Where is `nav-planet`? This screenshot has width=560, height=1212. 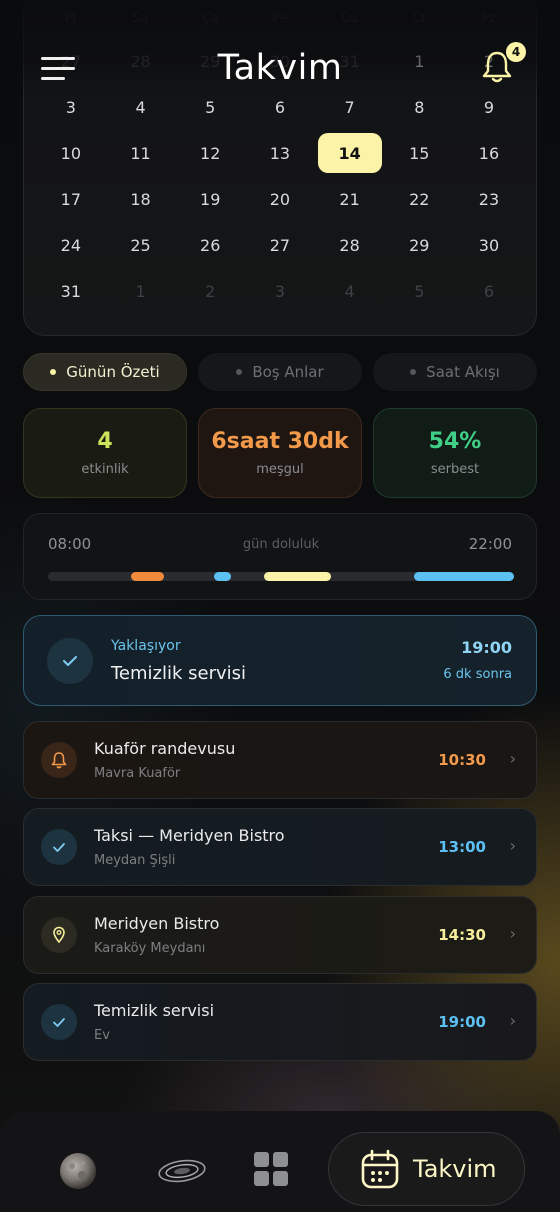 nav-planet is located at coordinates (182, 1171).